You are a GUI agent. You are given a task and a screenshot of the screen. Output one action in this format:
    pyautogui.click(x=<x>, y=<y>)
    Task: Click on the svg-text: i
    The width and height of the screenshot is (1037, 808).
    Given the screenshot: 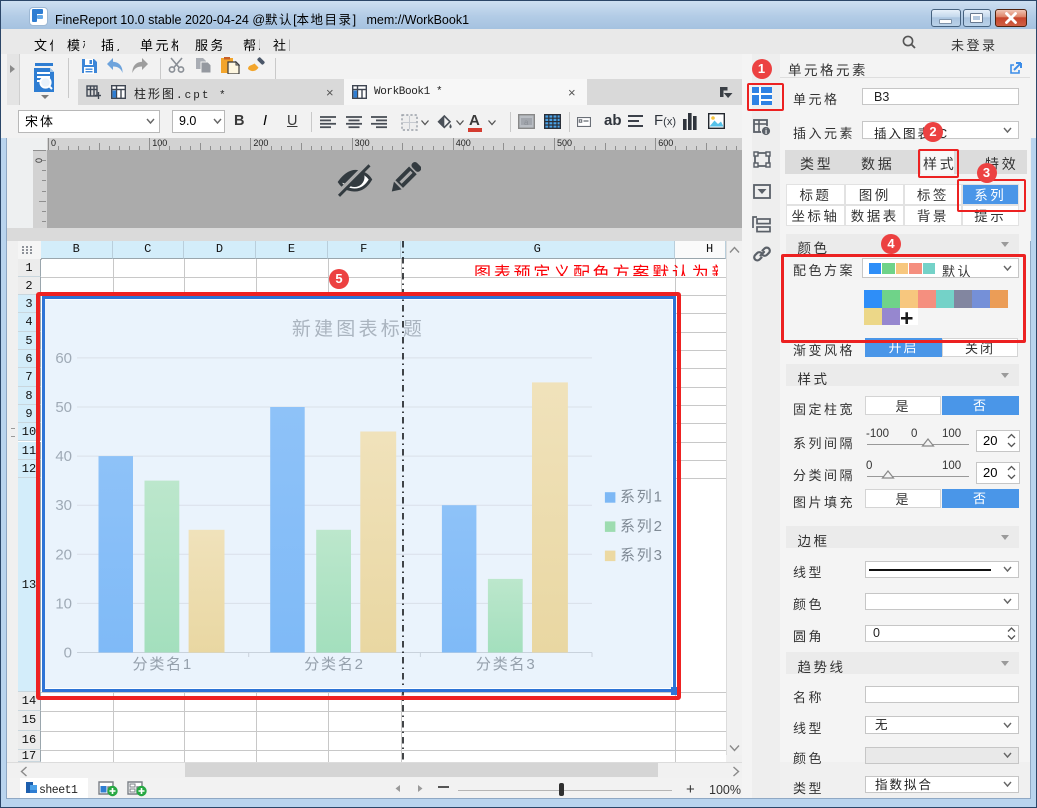 What is the action you would take?
    pyautogui.click(x=766, y=131)
    